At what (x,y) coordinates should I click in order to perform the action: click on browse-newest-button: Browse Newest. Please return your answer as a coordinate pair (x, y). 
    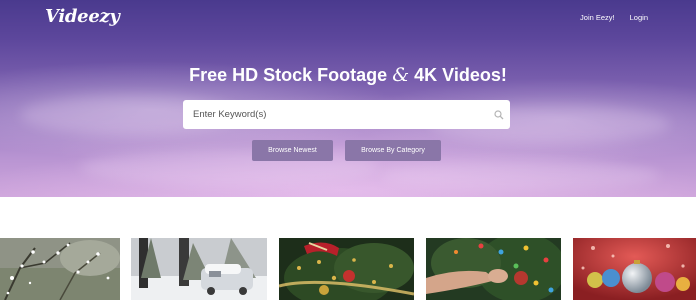
    Looking at the image, I should click on (292, 150).